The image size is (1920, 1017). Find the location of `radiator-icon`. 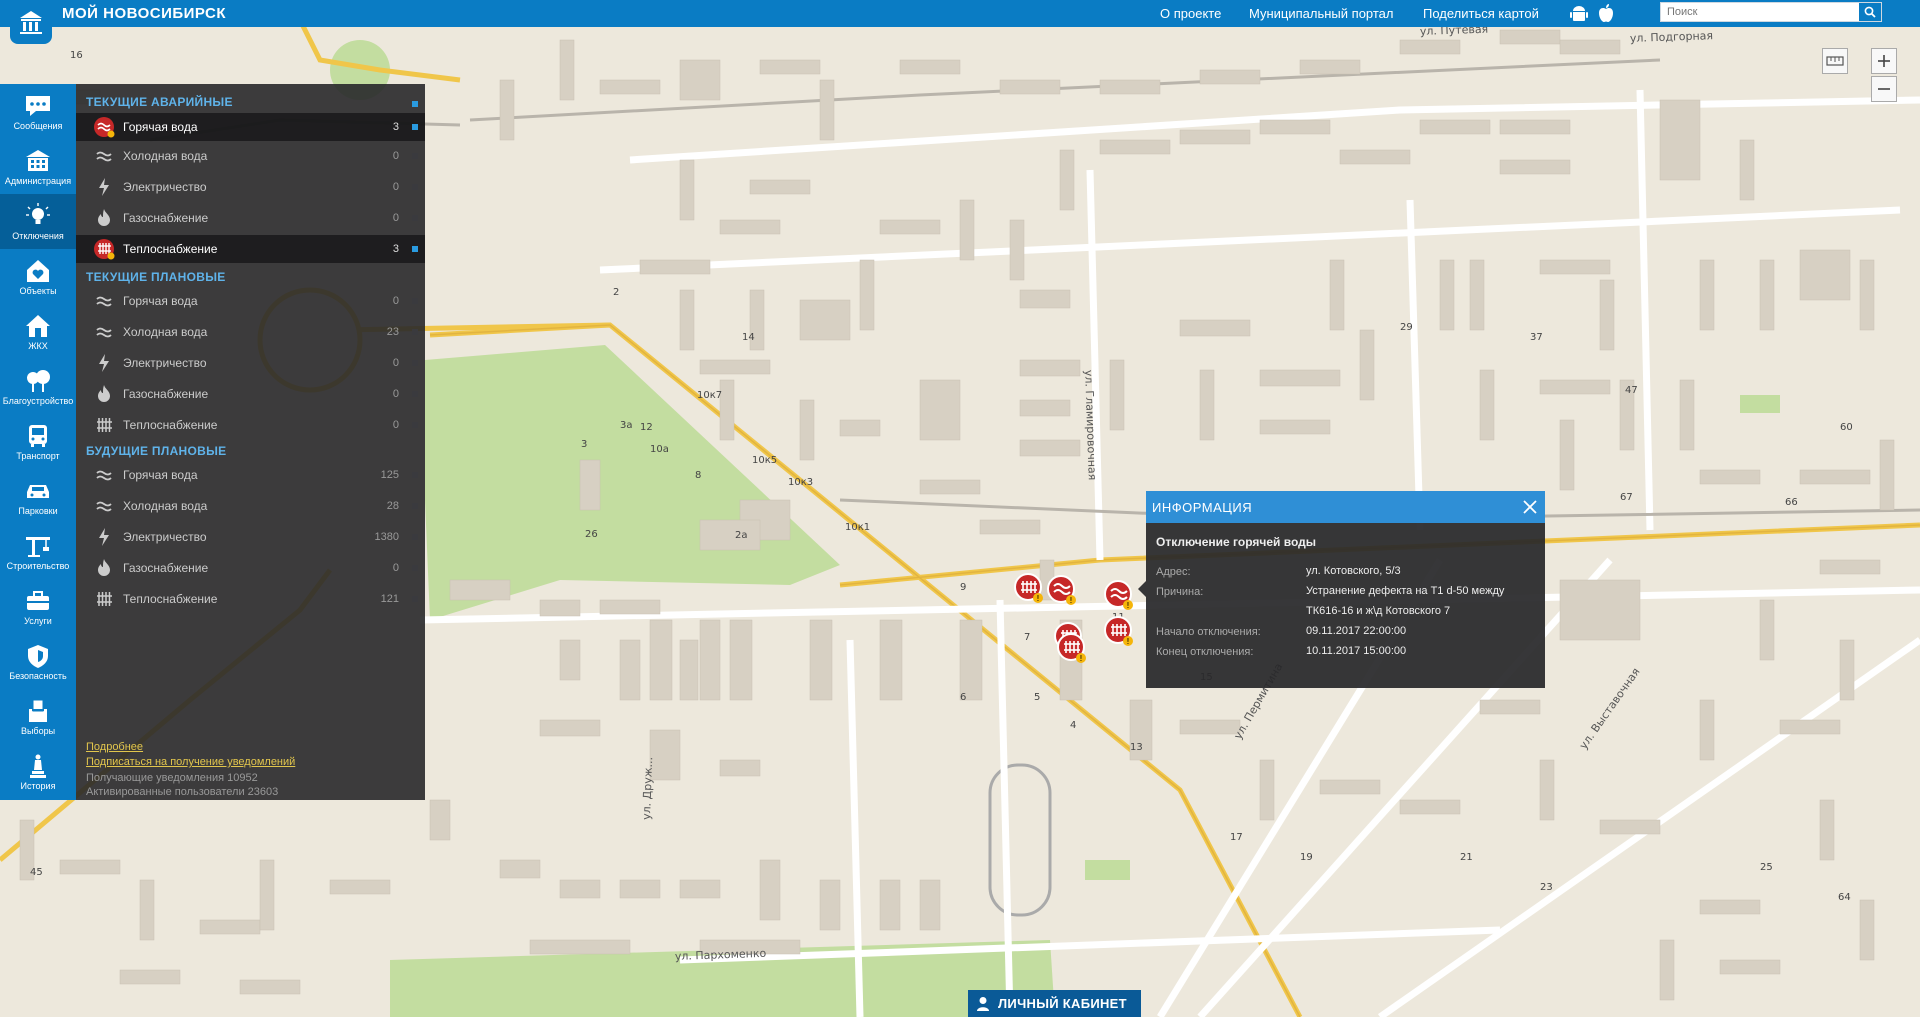

radiator-icon is located at coordinates (104, 249).